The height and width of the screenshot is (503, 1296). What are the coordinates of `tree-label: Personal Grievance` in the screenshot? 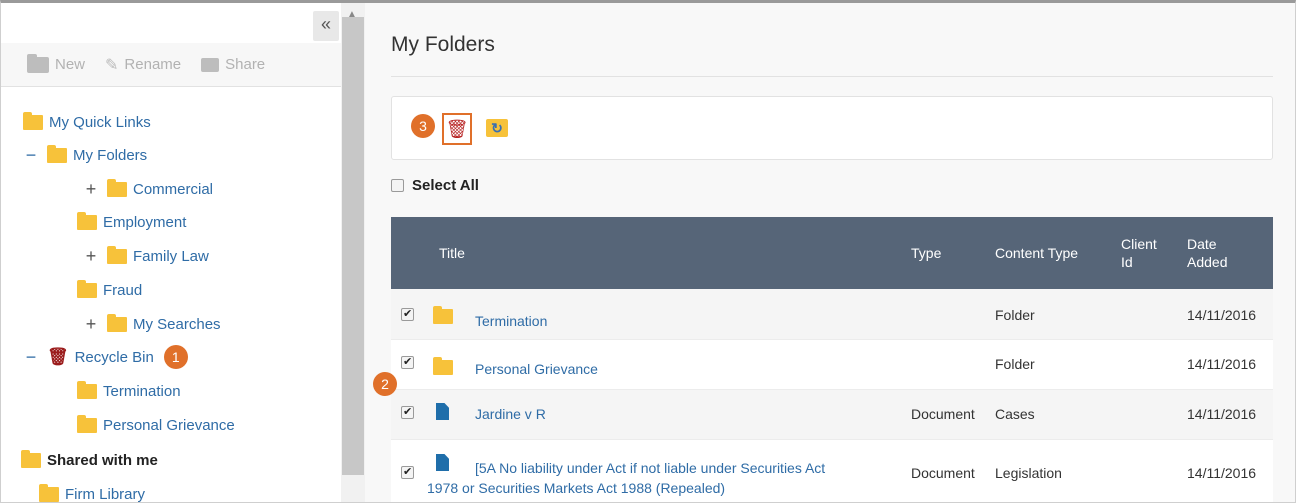 It's located at (169, 425).